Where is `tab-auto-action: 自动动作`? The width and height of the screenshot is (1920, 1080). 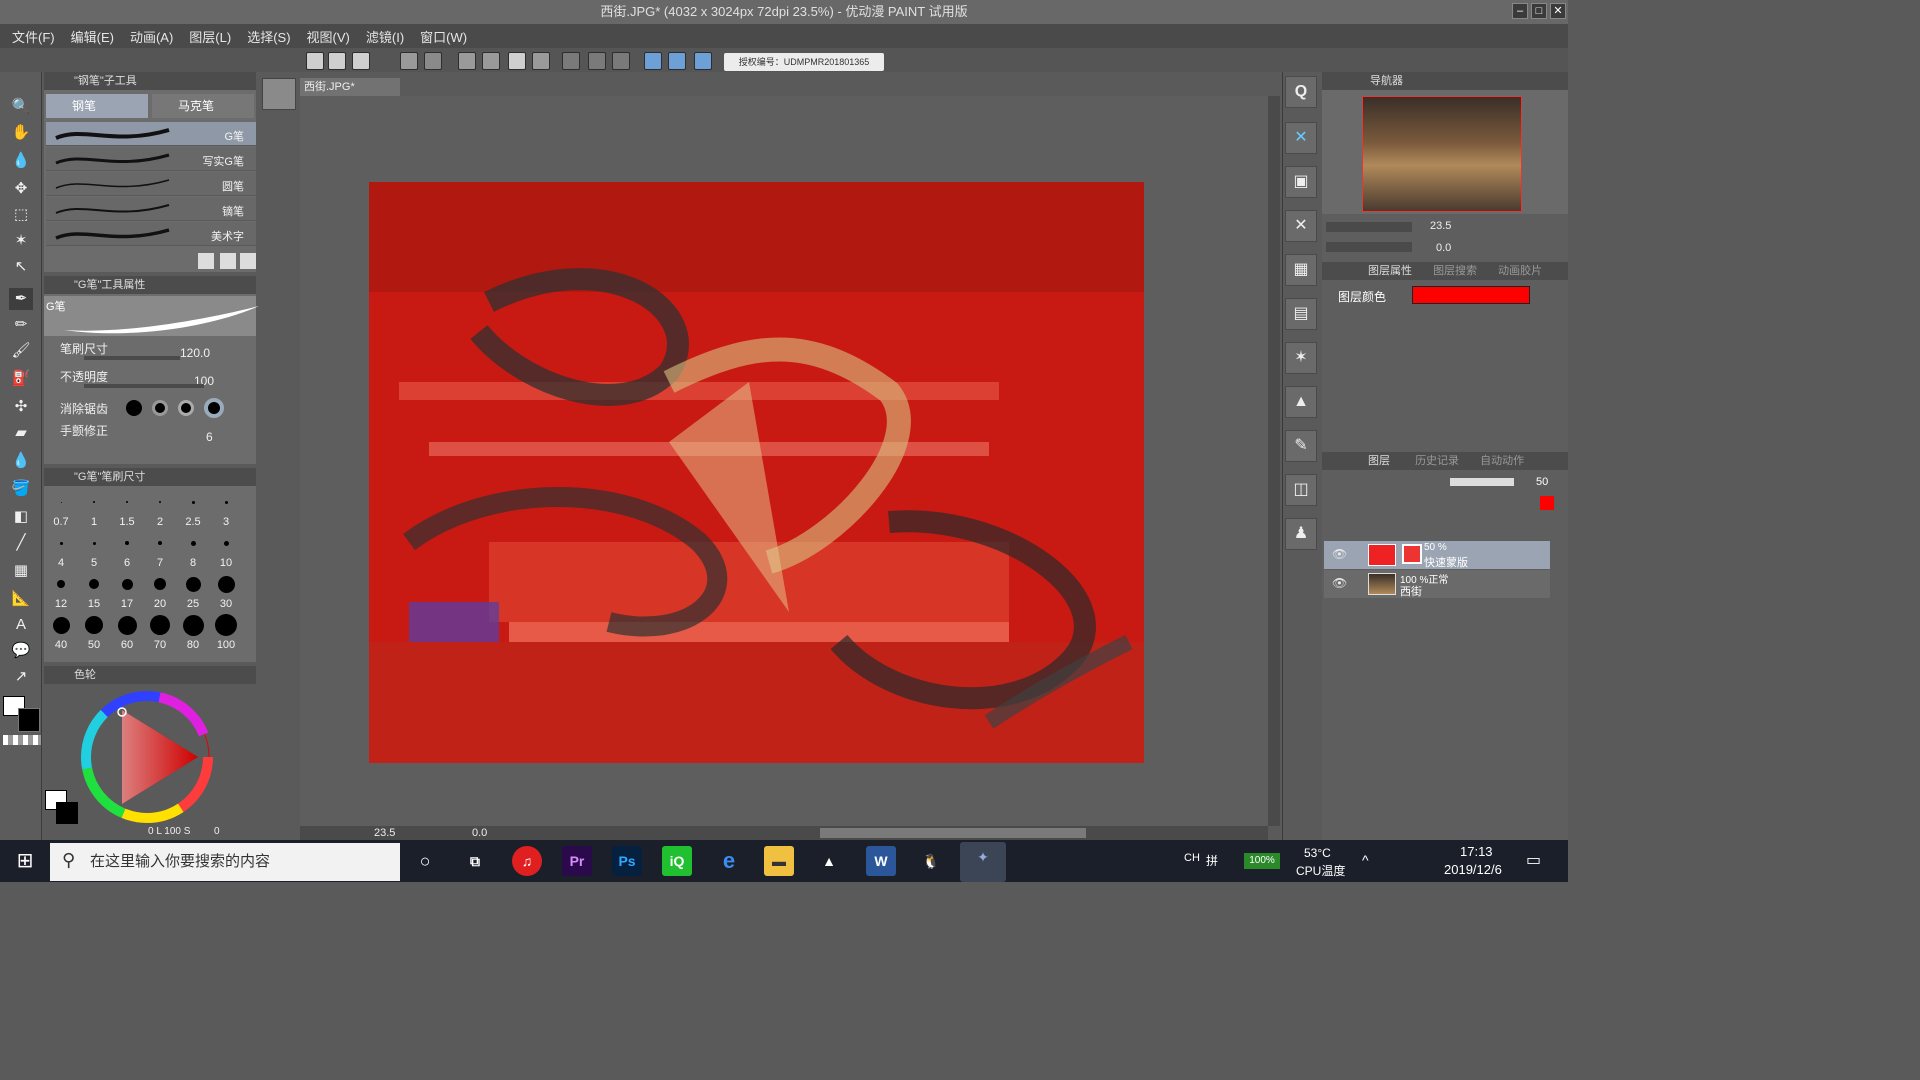 tab-auto-action: 自动动作 is located at coordinates (1502, 461).